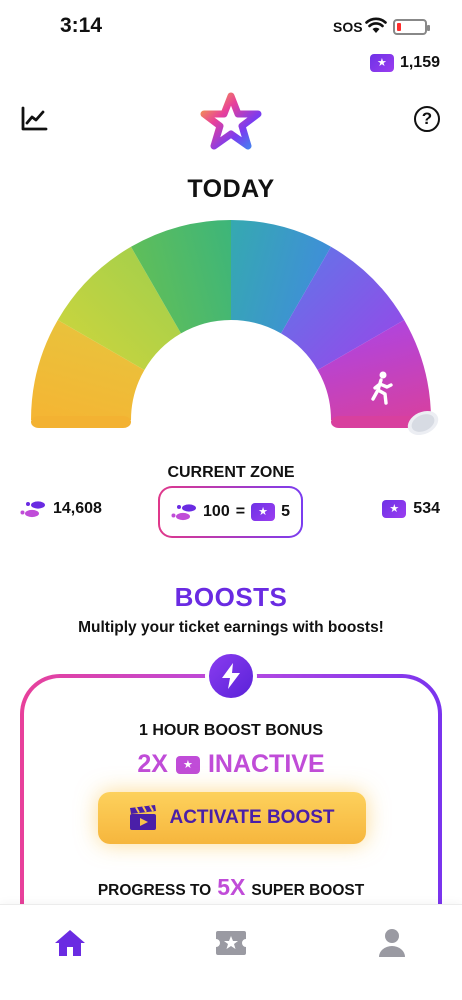 The height and width of the screenshot is (1000, 462). What do you see at coordinates (426, 508) in the screenshot?
I see `tickets-earned-value: 534` at bounding box center [426, 508].